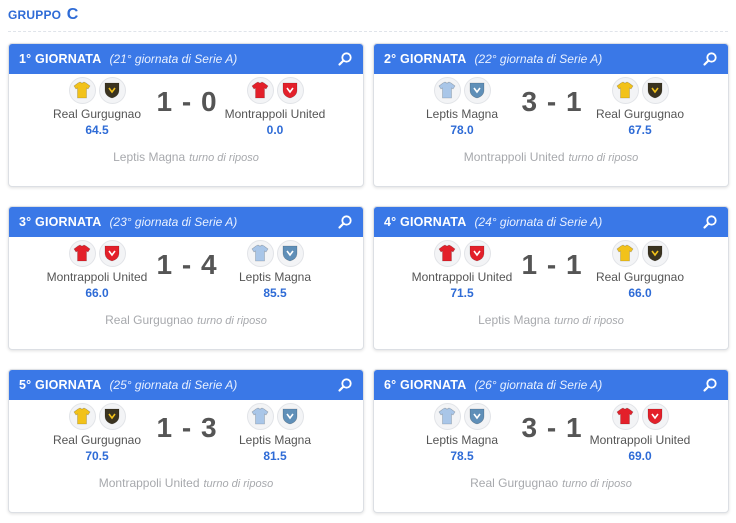  I want to click on away-team: Leptis Magna 85.5, so click(275, 269).